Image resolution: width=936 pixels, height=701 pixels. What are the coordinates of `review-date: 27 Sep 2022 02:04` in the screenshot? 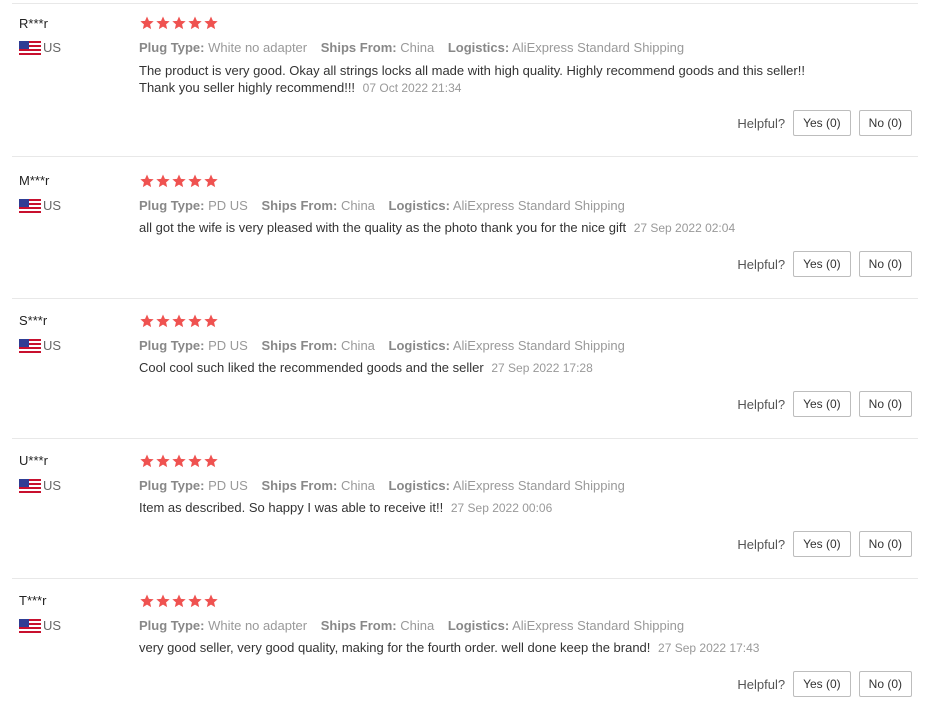 It's located at (684, 228).